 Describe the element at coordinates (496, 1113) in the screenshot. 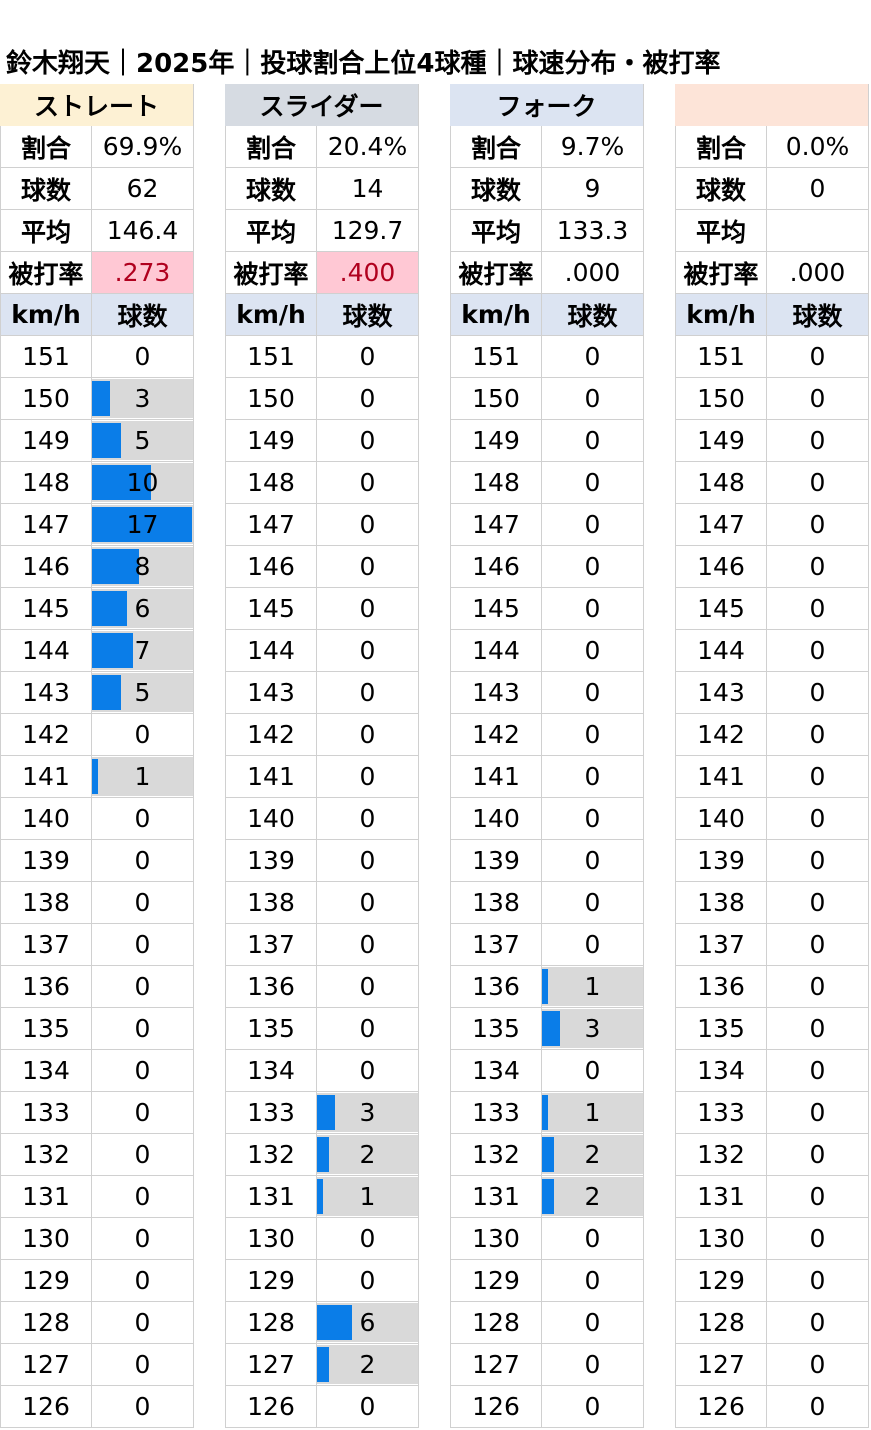

I see `speed-tick-label: 133` at that location.